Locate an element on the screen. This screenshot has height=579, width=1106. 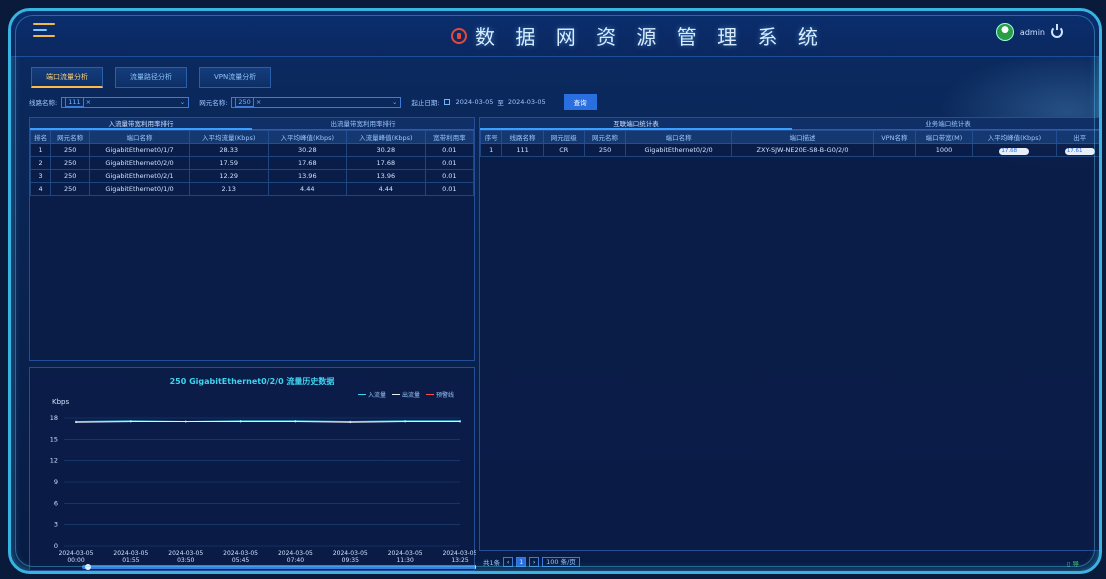
value-pill: 17.68 is located at coordinates (1014, 151).